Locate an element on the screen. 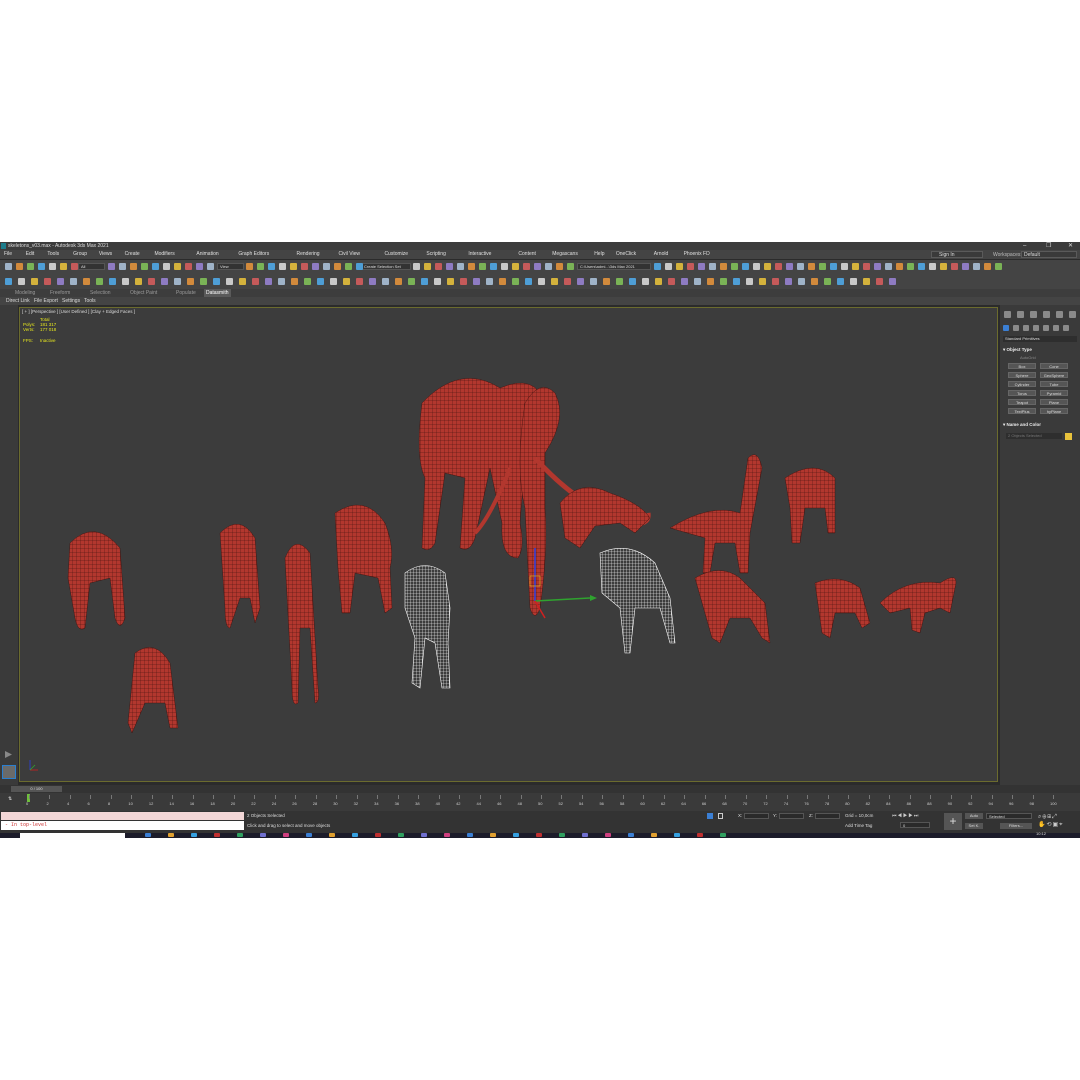 The width and height of the screenshot is (1080, 1080). reference-coord-dropdown: View is located at coordinates (230, 266).